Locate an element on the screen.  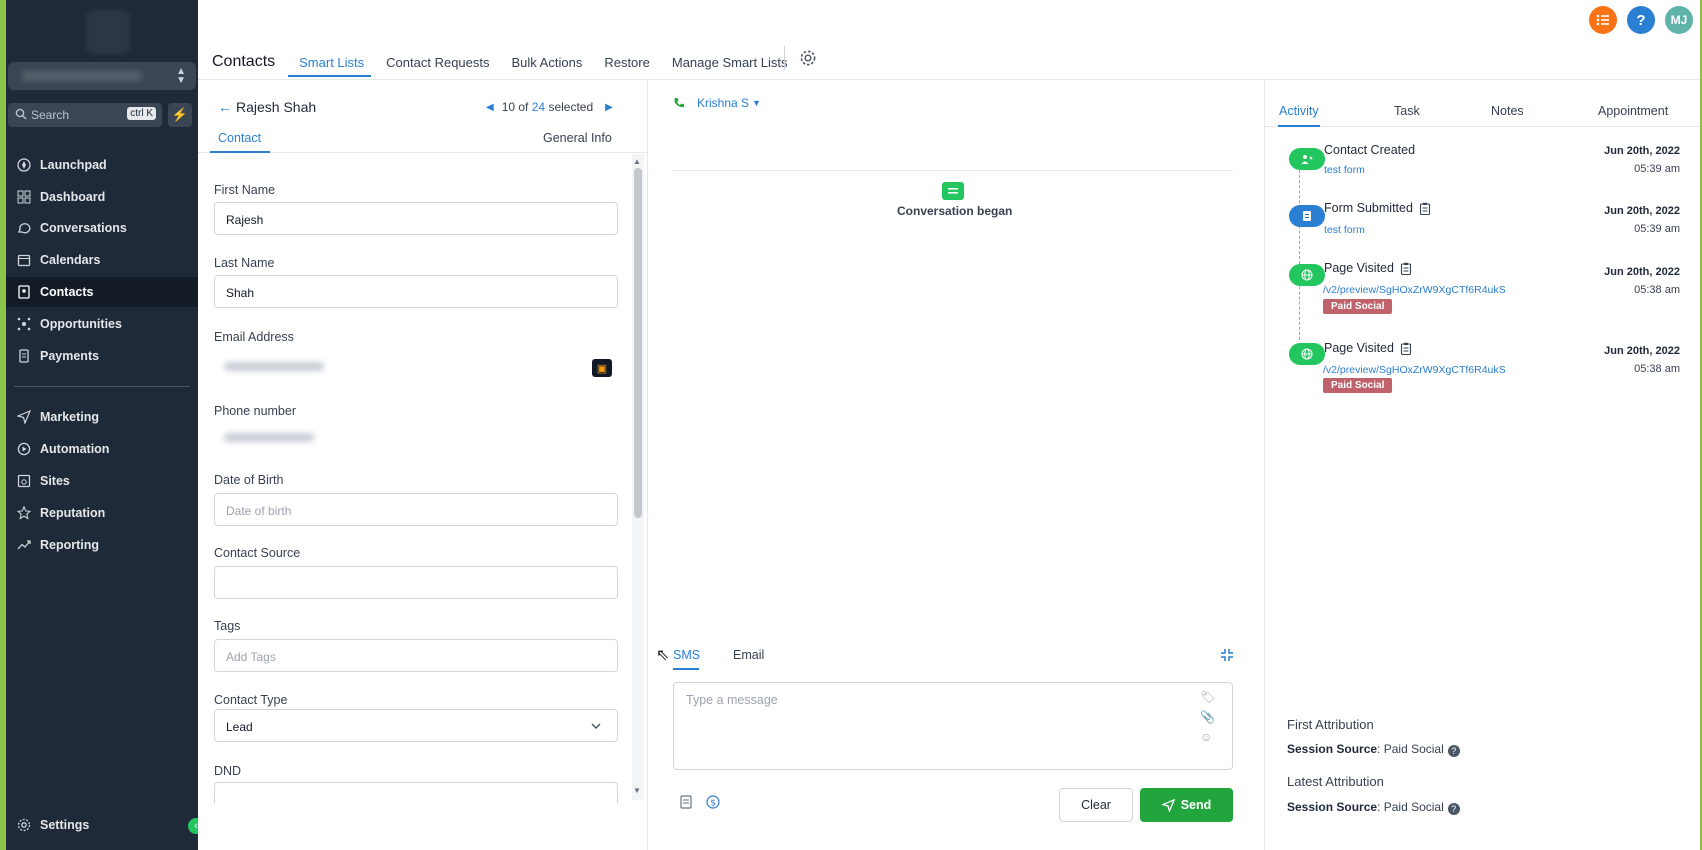
prev-contact-icon: ◀ is located at coordinates (490, 107).